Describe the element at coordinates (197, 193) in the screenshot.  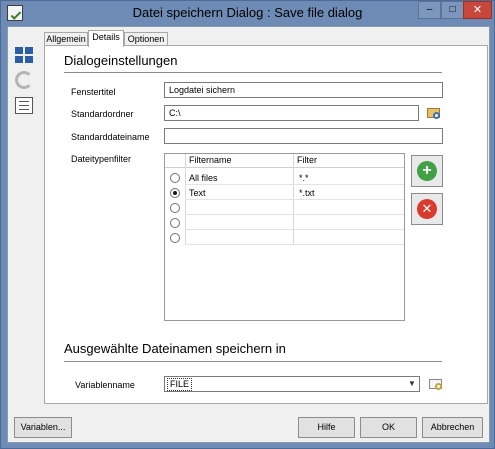
I see `filter-name-cell: Text` at that location.